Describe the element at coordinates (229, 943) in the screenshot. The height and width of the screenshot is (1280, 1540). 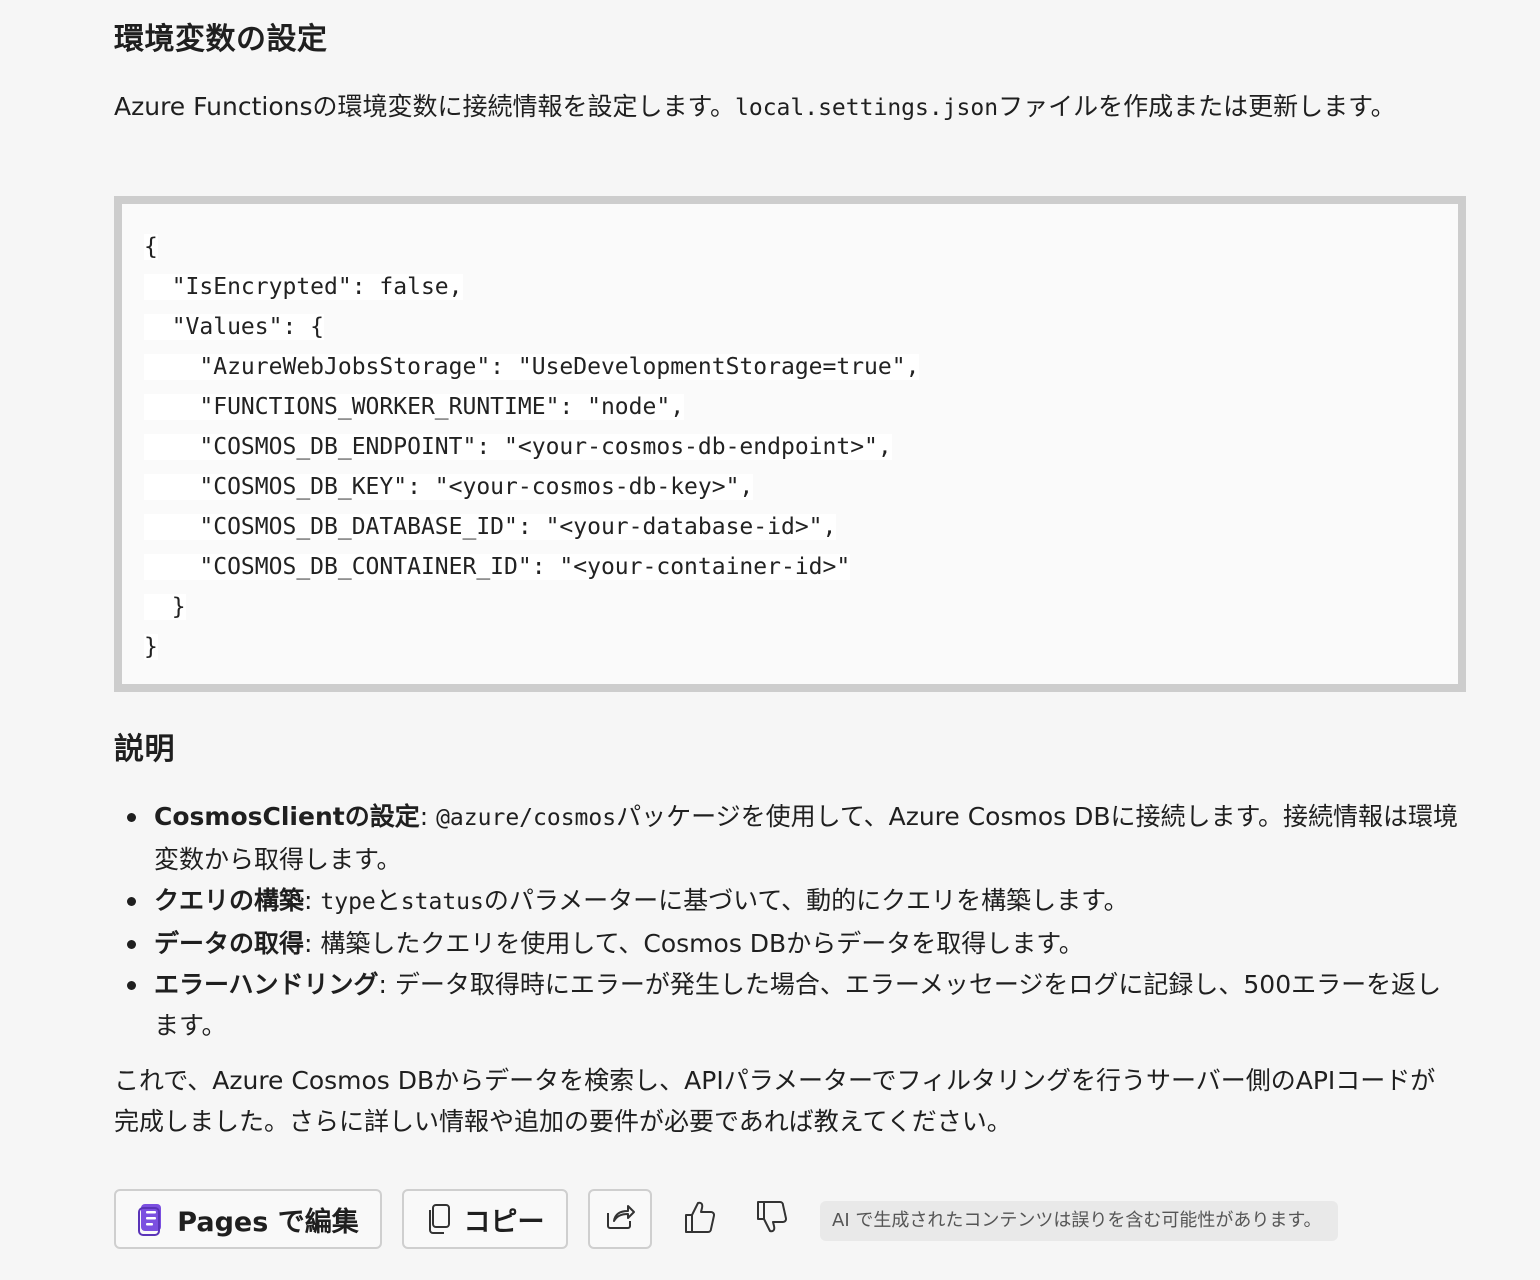
I see `bullet-title: データの取得` at that location.